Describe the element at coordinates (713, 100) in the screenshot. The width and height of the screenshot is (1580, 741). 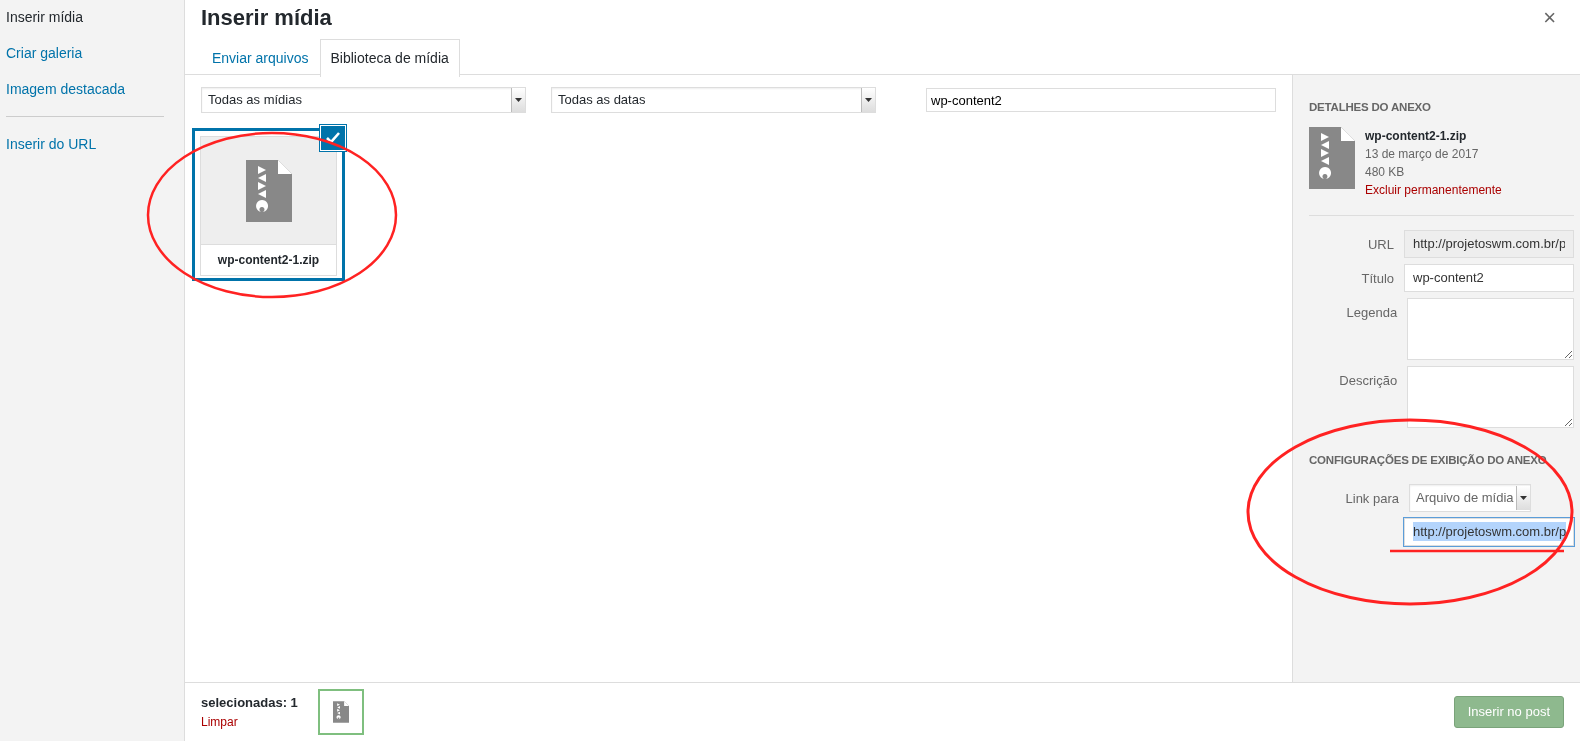
I see `date-dropdown: Todas as datas` at that location.